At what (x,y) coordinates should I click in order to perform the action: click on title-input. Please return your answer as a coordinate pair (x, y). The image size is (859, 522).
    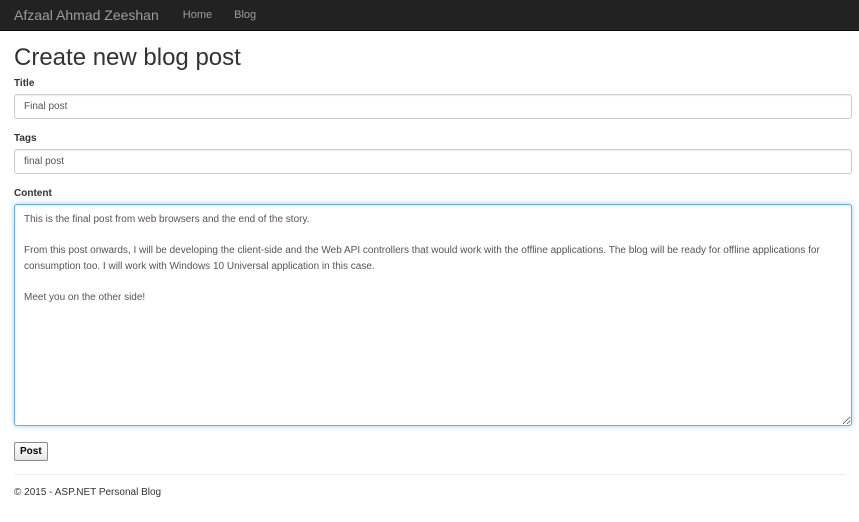
    Looking at the image, I should click on (433, 106).